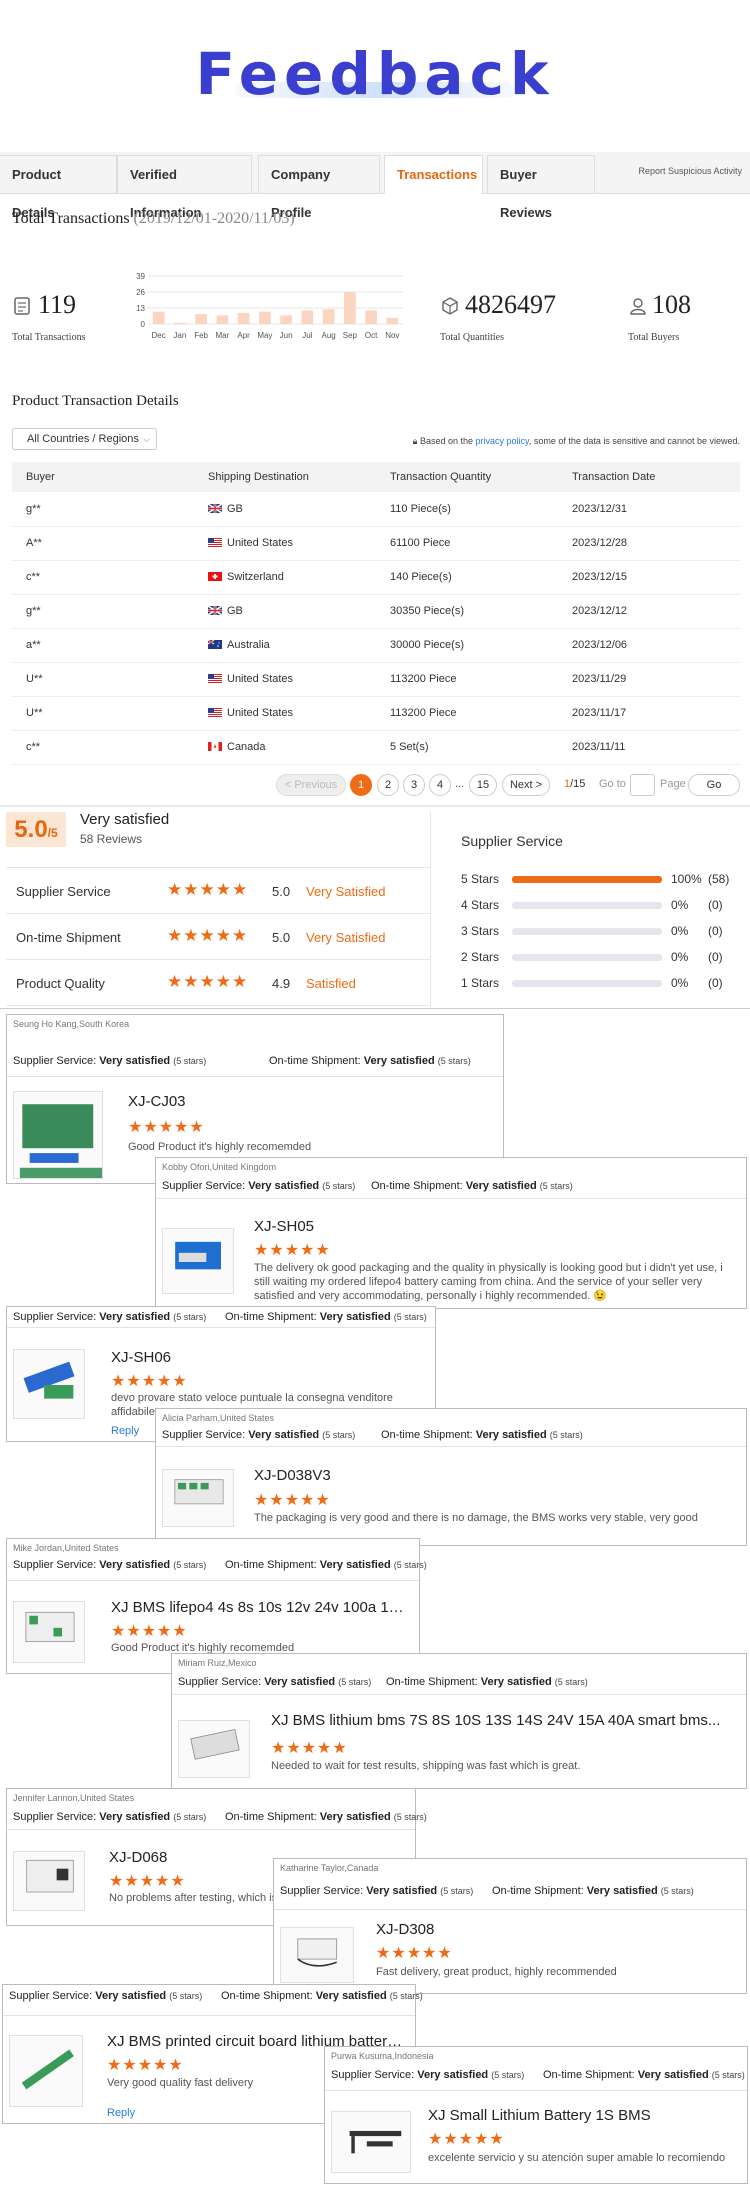  I want to click on tab-transactions: Transactions, so click(433, 174).